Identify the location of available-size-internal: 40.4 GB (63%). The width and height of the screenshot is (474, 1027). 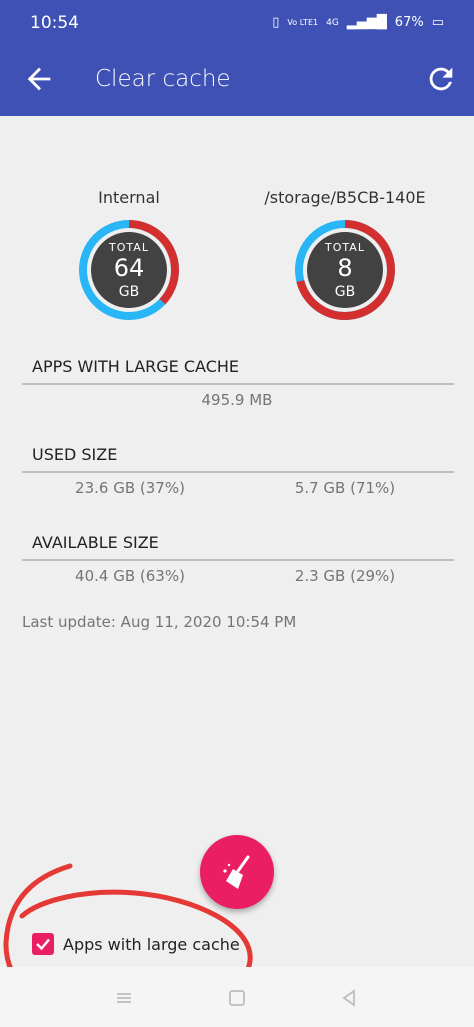
(130, 576).